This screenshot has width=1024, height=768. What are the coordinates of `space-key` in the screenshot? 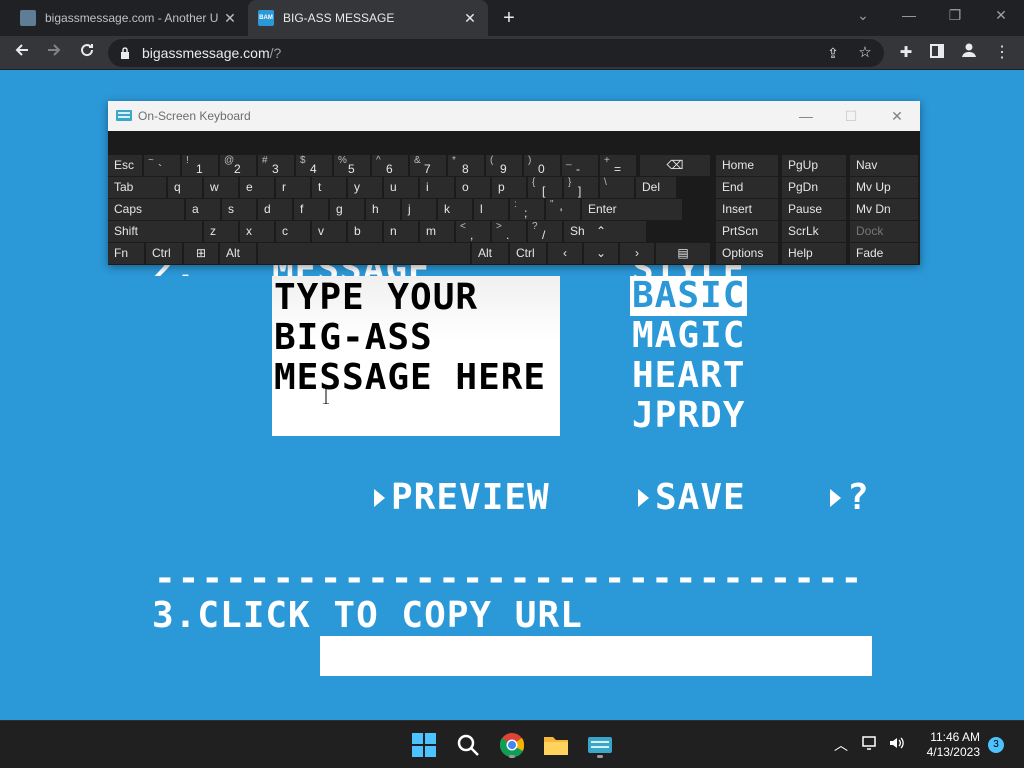 It's located at (364, 253).